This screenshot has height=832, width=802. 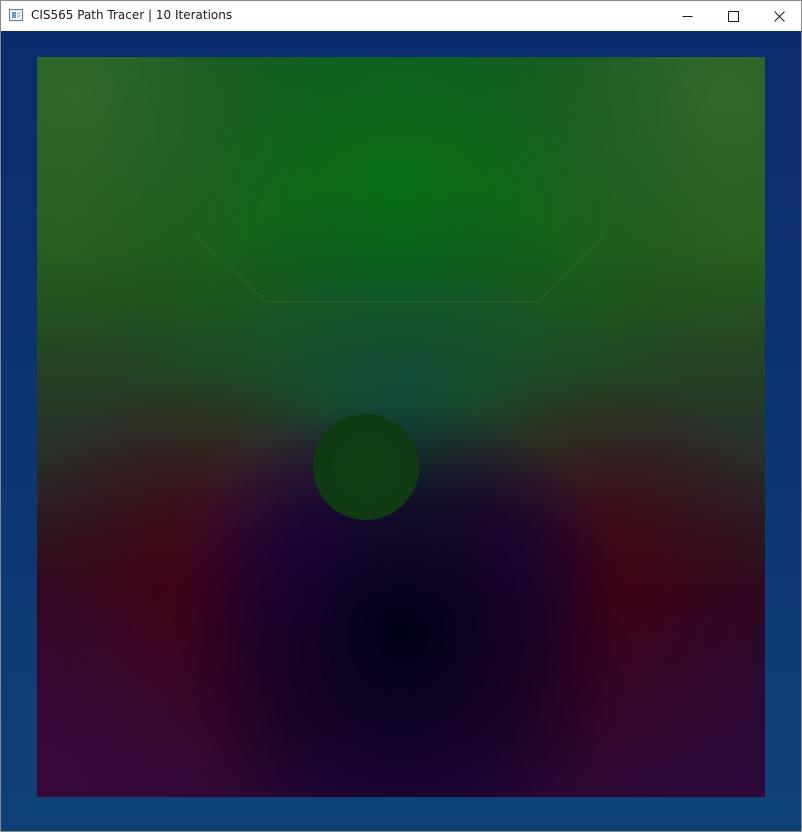 I want to click on minimize-button, so click(x=687, y=16).